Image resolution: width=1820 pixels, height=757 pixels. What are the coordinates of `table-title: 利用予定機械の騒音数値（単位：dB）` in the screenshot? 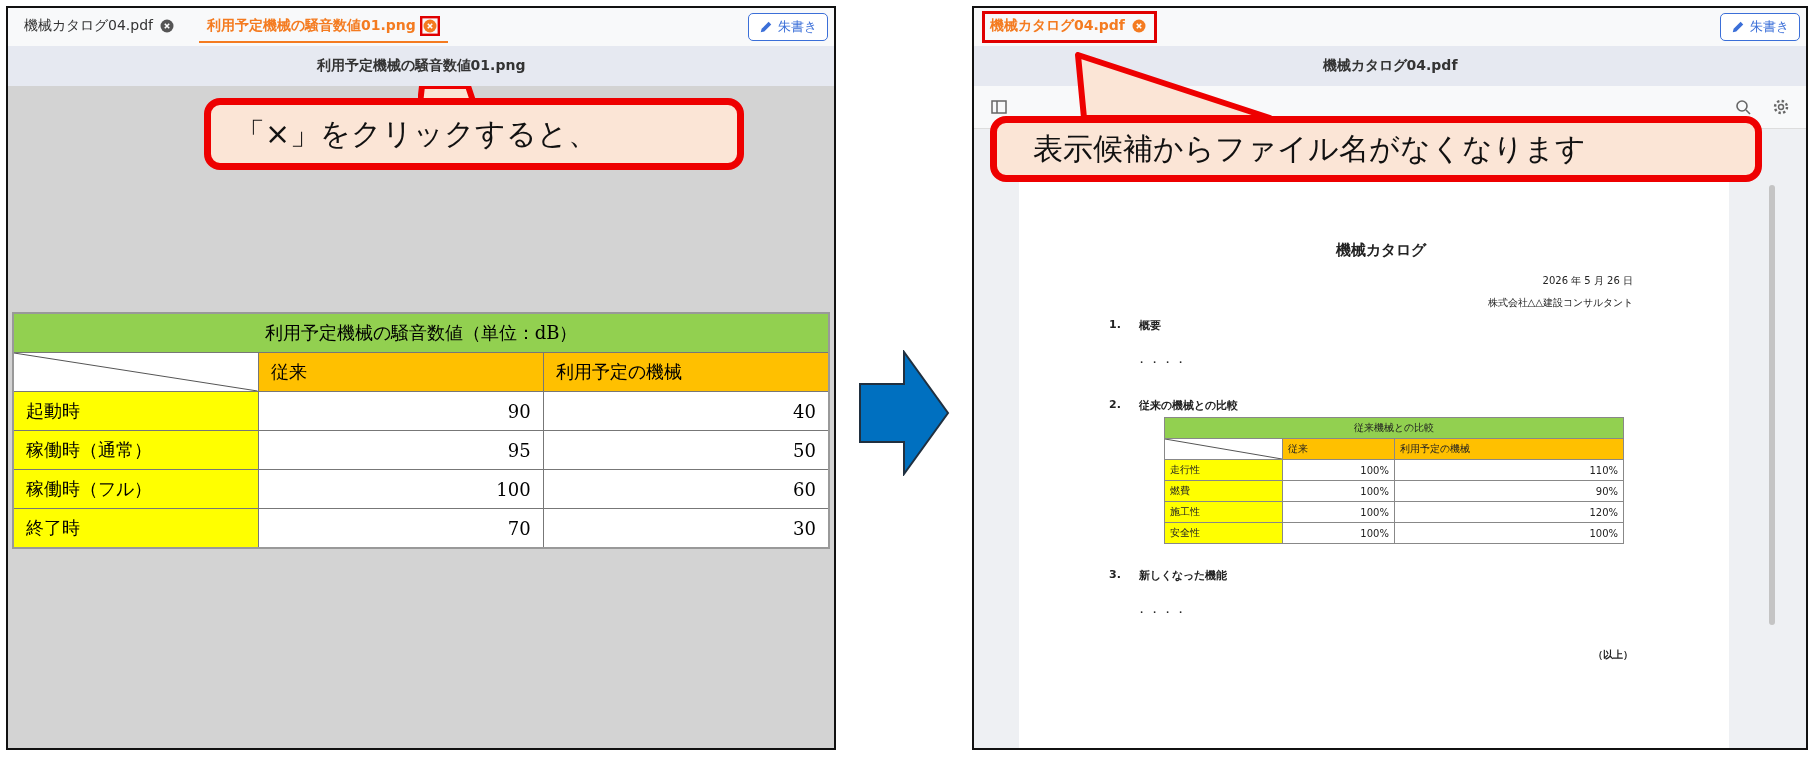 It's located at (421, 333).